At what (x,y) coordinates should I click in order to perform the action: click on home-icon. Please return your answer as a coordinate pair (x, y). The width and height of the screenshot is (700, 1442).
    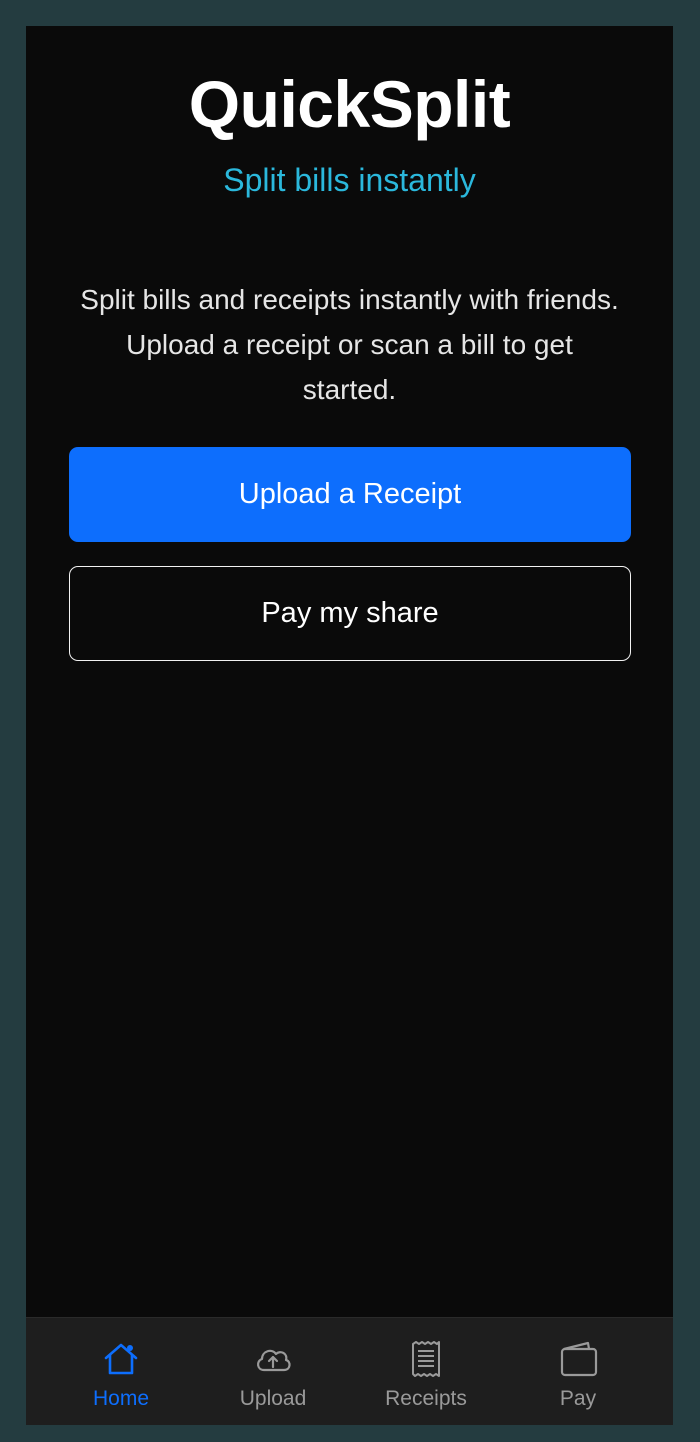
    Looking at the image, I should click on (121, 1359).